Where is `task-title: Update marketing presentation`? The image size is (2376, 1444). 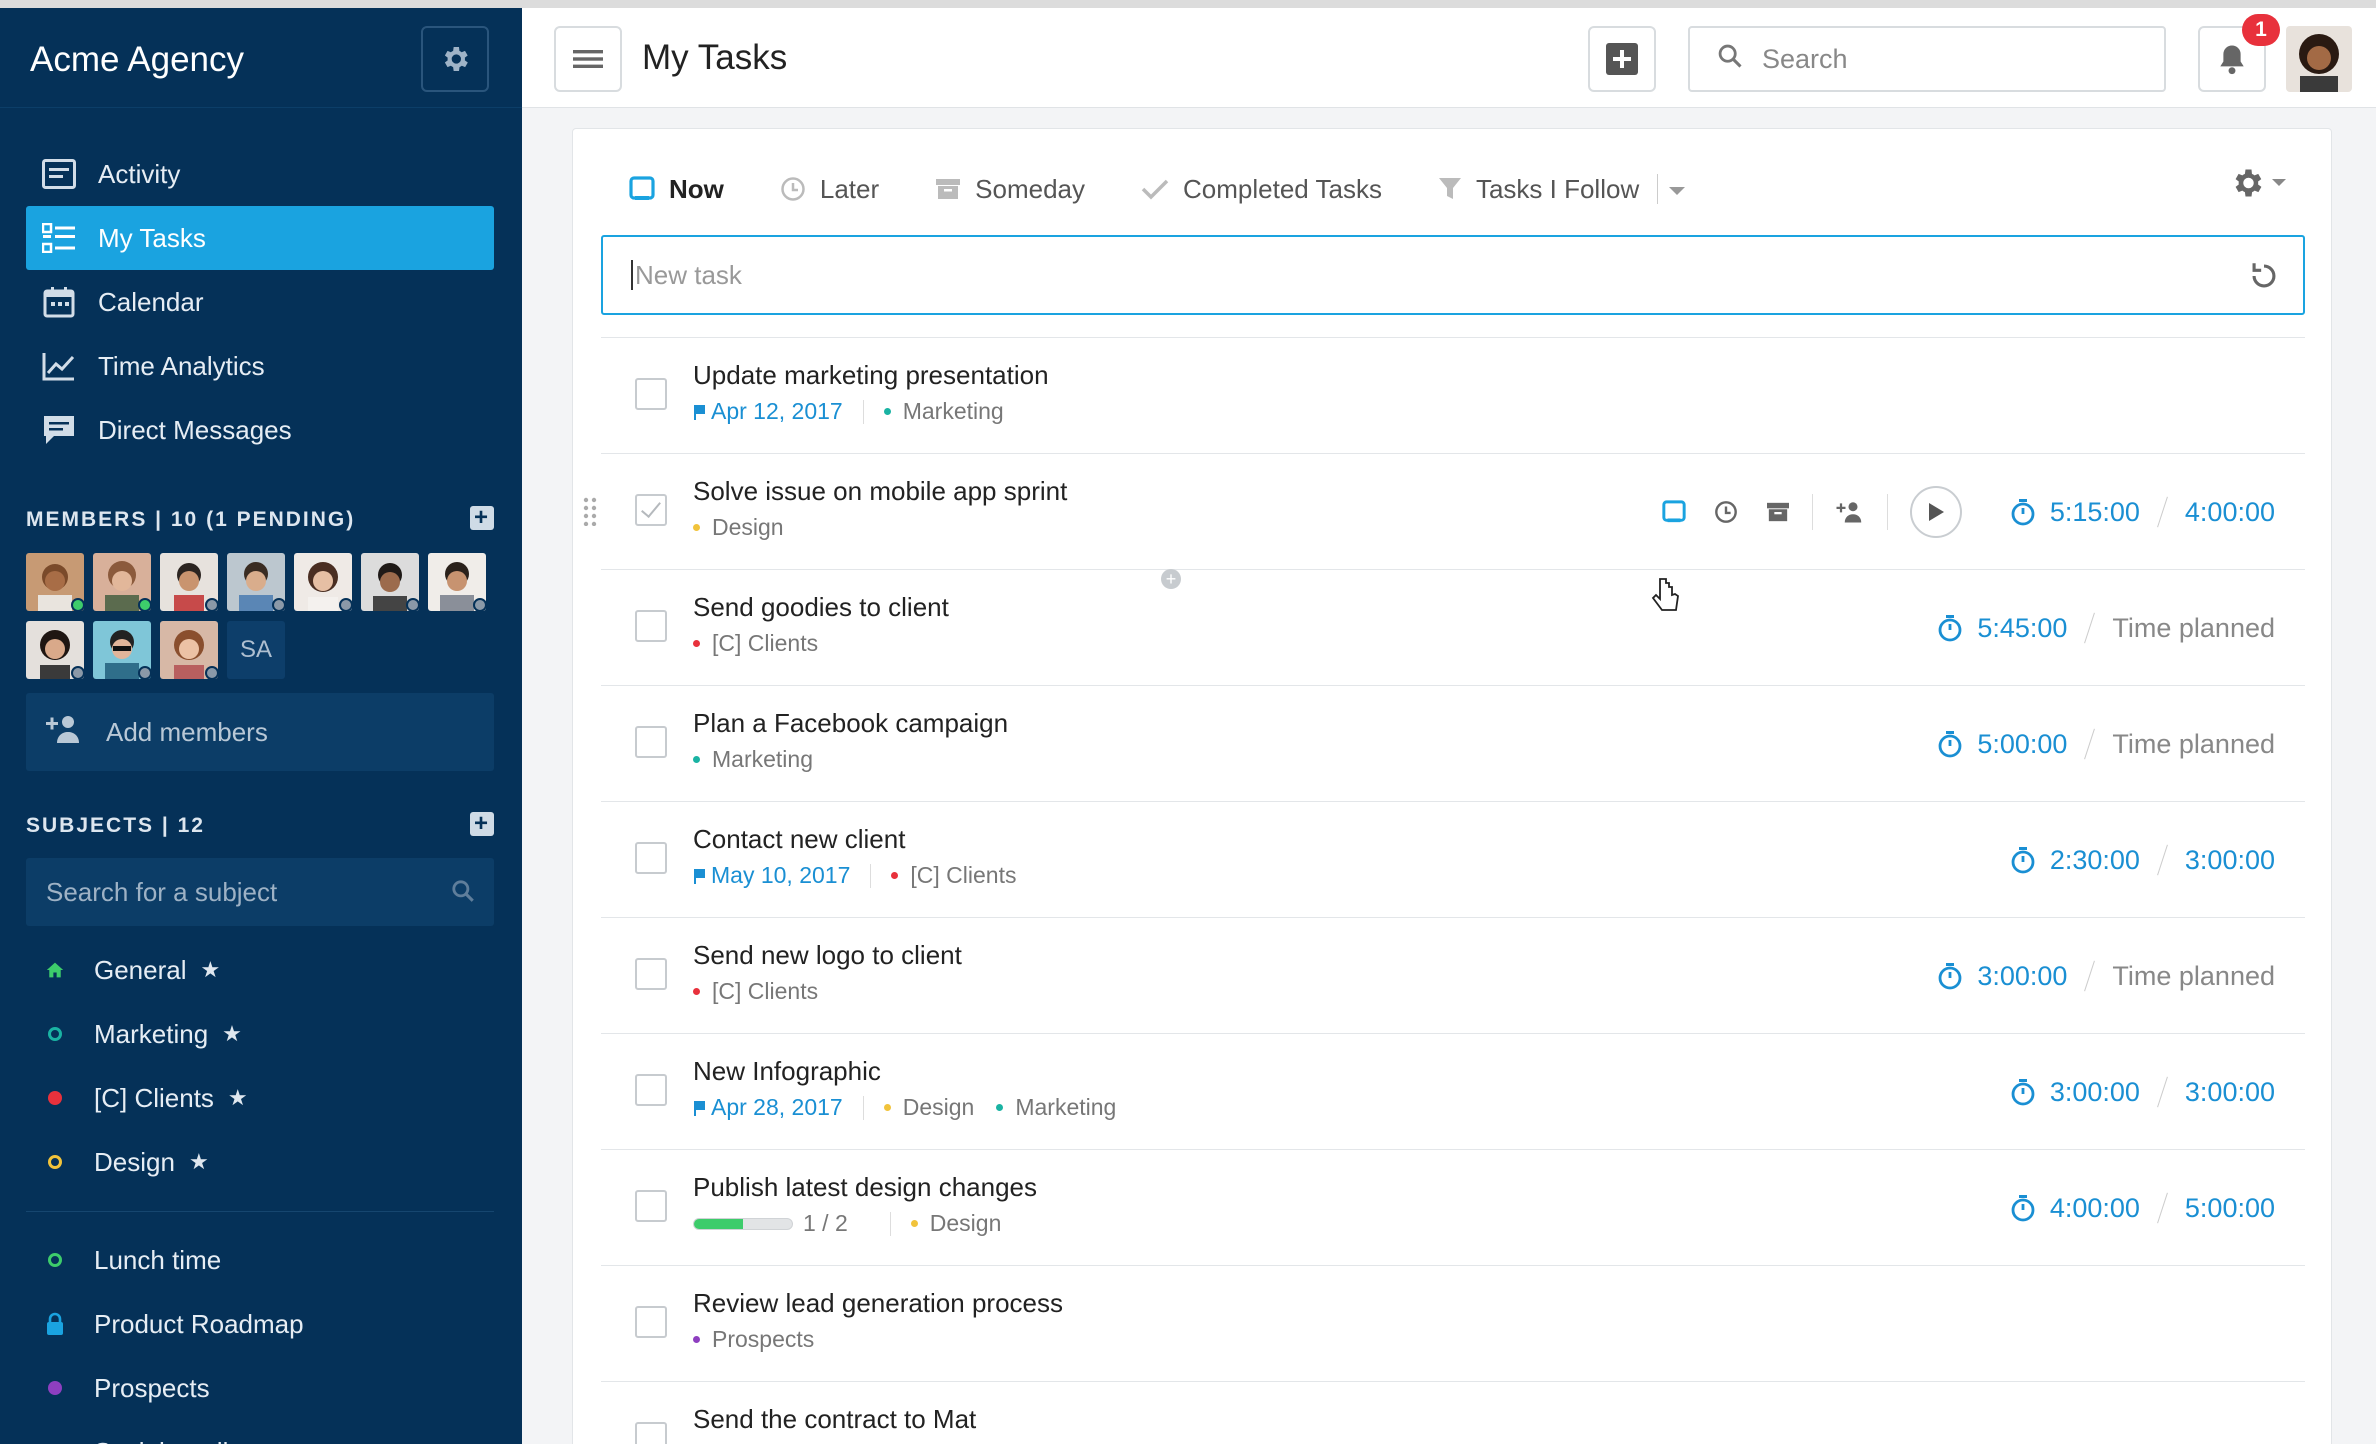 task-title: Update marketing presentation is located at coordinates (871, 375).